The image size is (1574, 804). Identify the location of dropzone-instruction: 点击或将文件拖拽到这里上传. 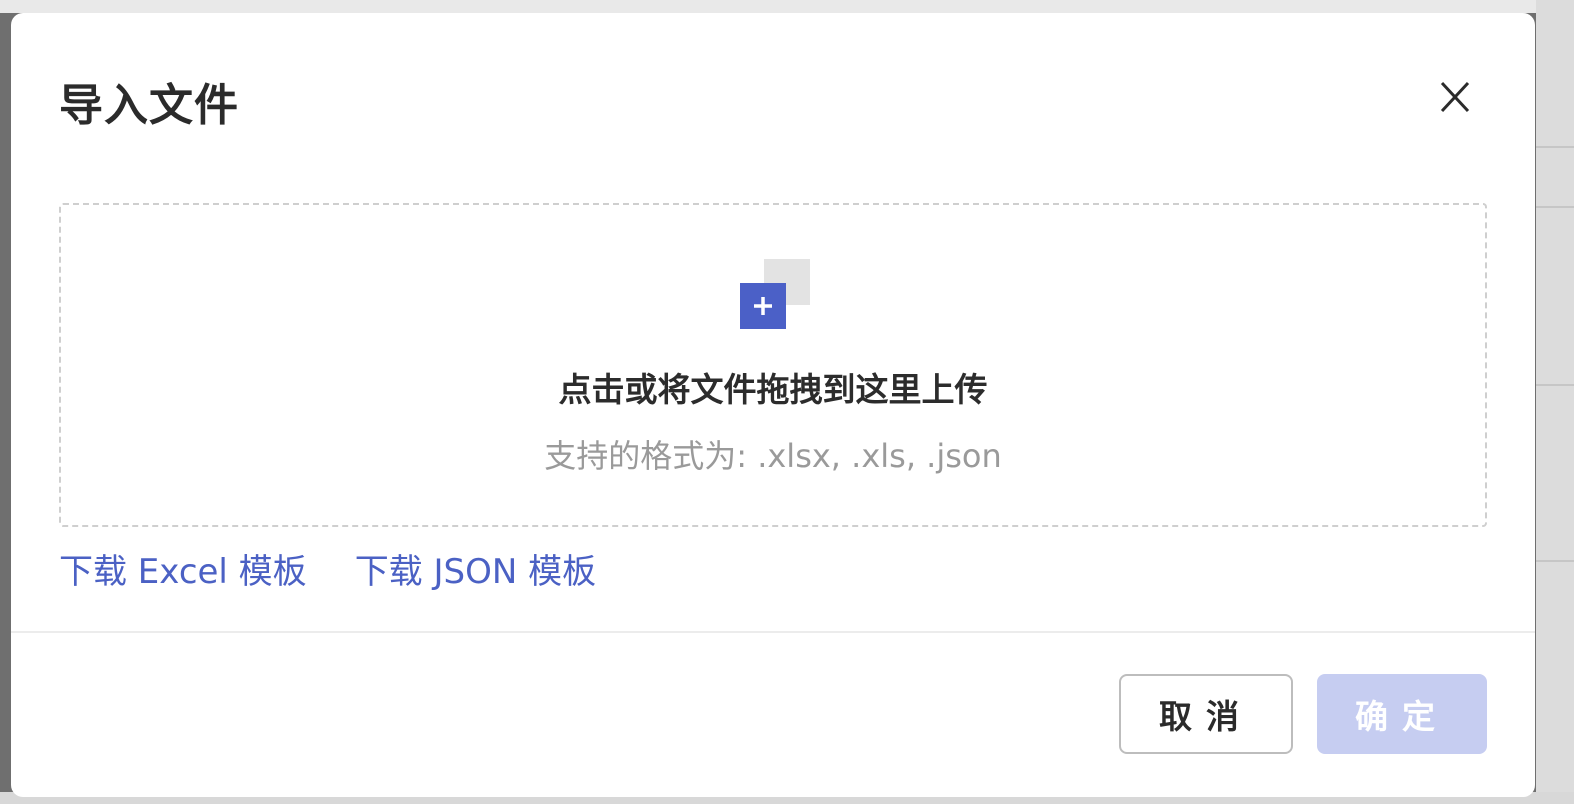
(773, 389).